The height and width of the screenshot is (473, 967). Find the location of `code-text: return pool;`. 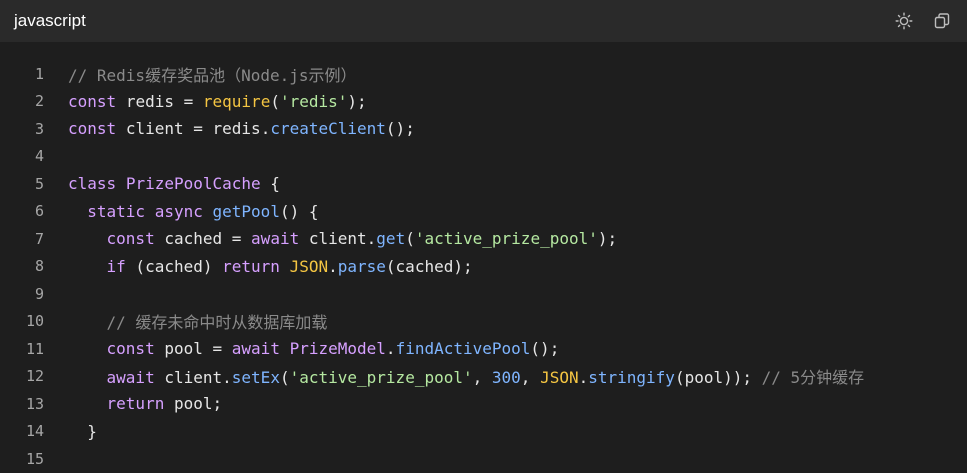

code-text: return pool; is located at coordinates (164, 404).